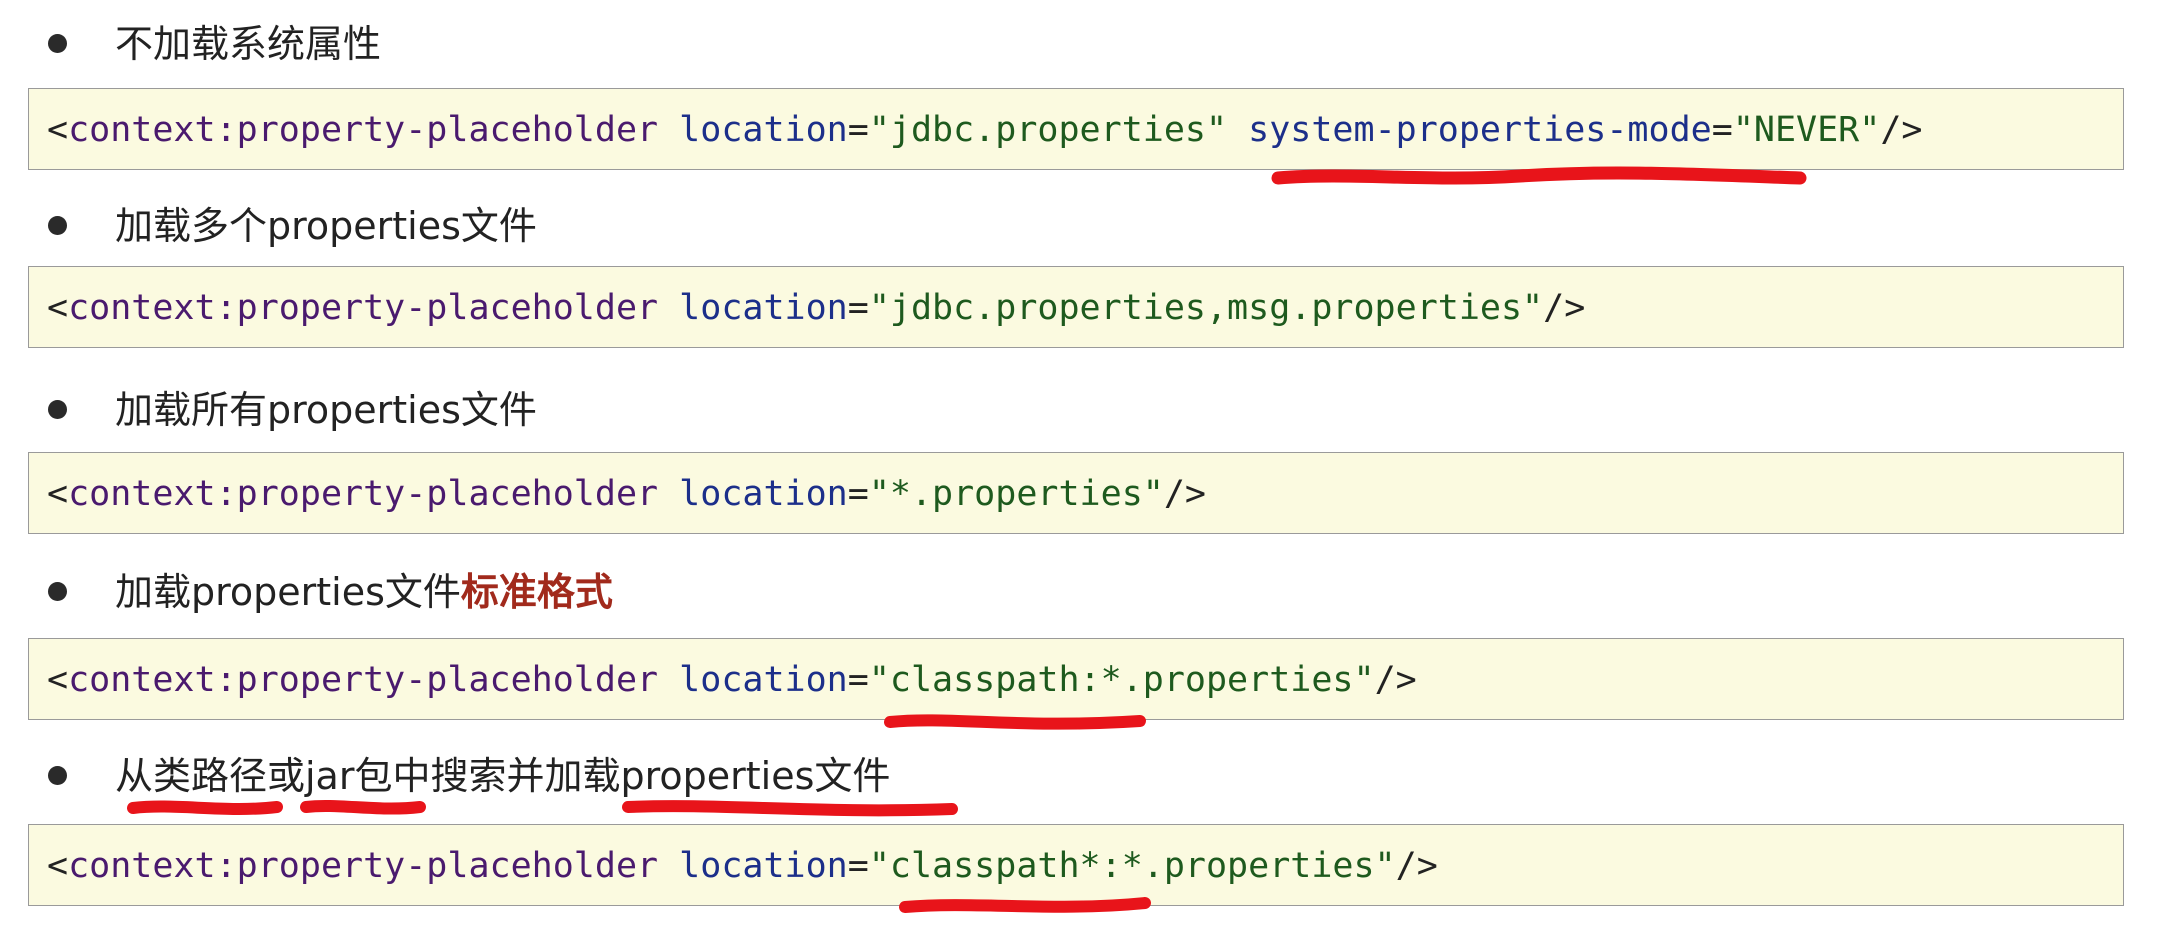 The height and width of the screenshot is (943, 2157). I want to click on code-string: "jdbc.properties", so click(1048, 130).